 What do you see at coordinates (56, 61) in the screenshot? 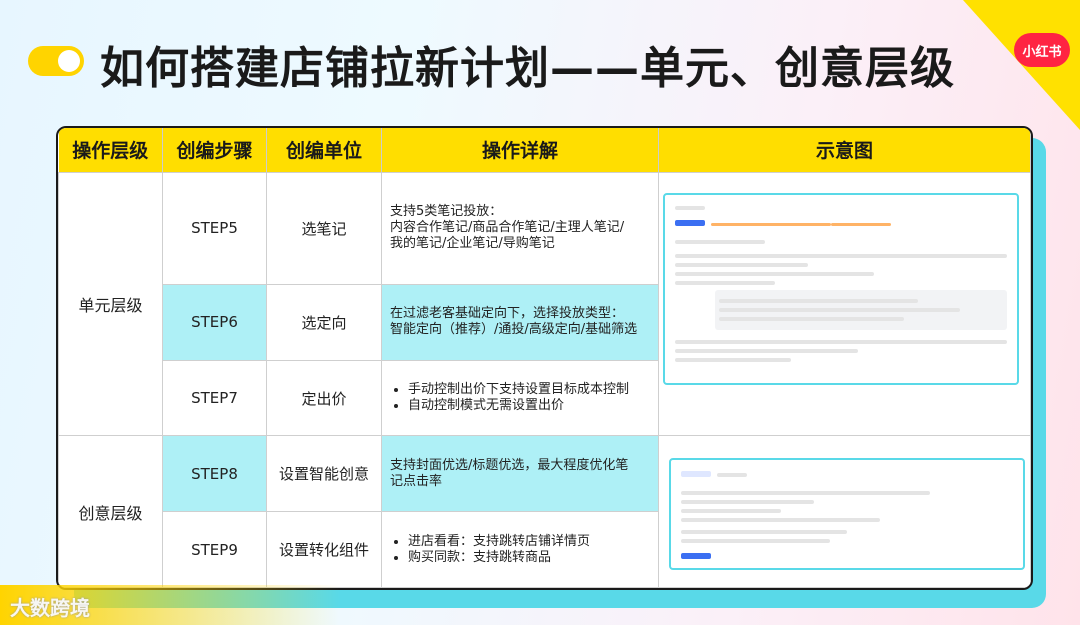
I see `toggle-decoration-icon` at bounding box center [56, 61].